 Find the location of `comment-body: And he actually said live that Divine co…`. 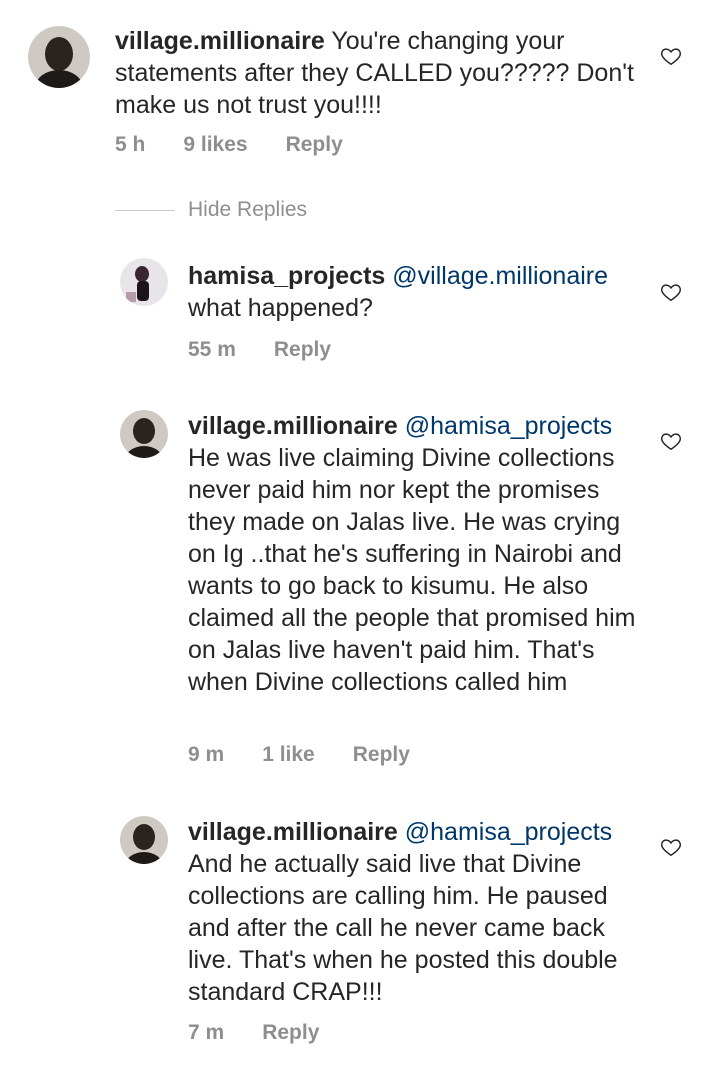

comment-body: And he actually said live that Divine co… is located at coordinates (403, 928).